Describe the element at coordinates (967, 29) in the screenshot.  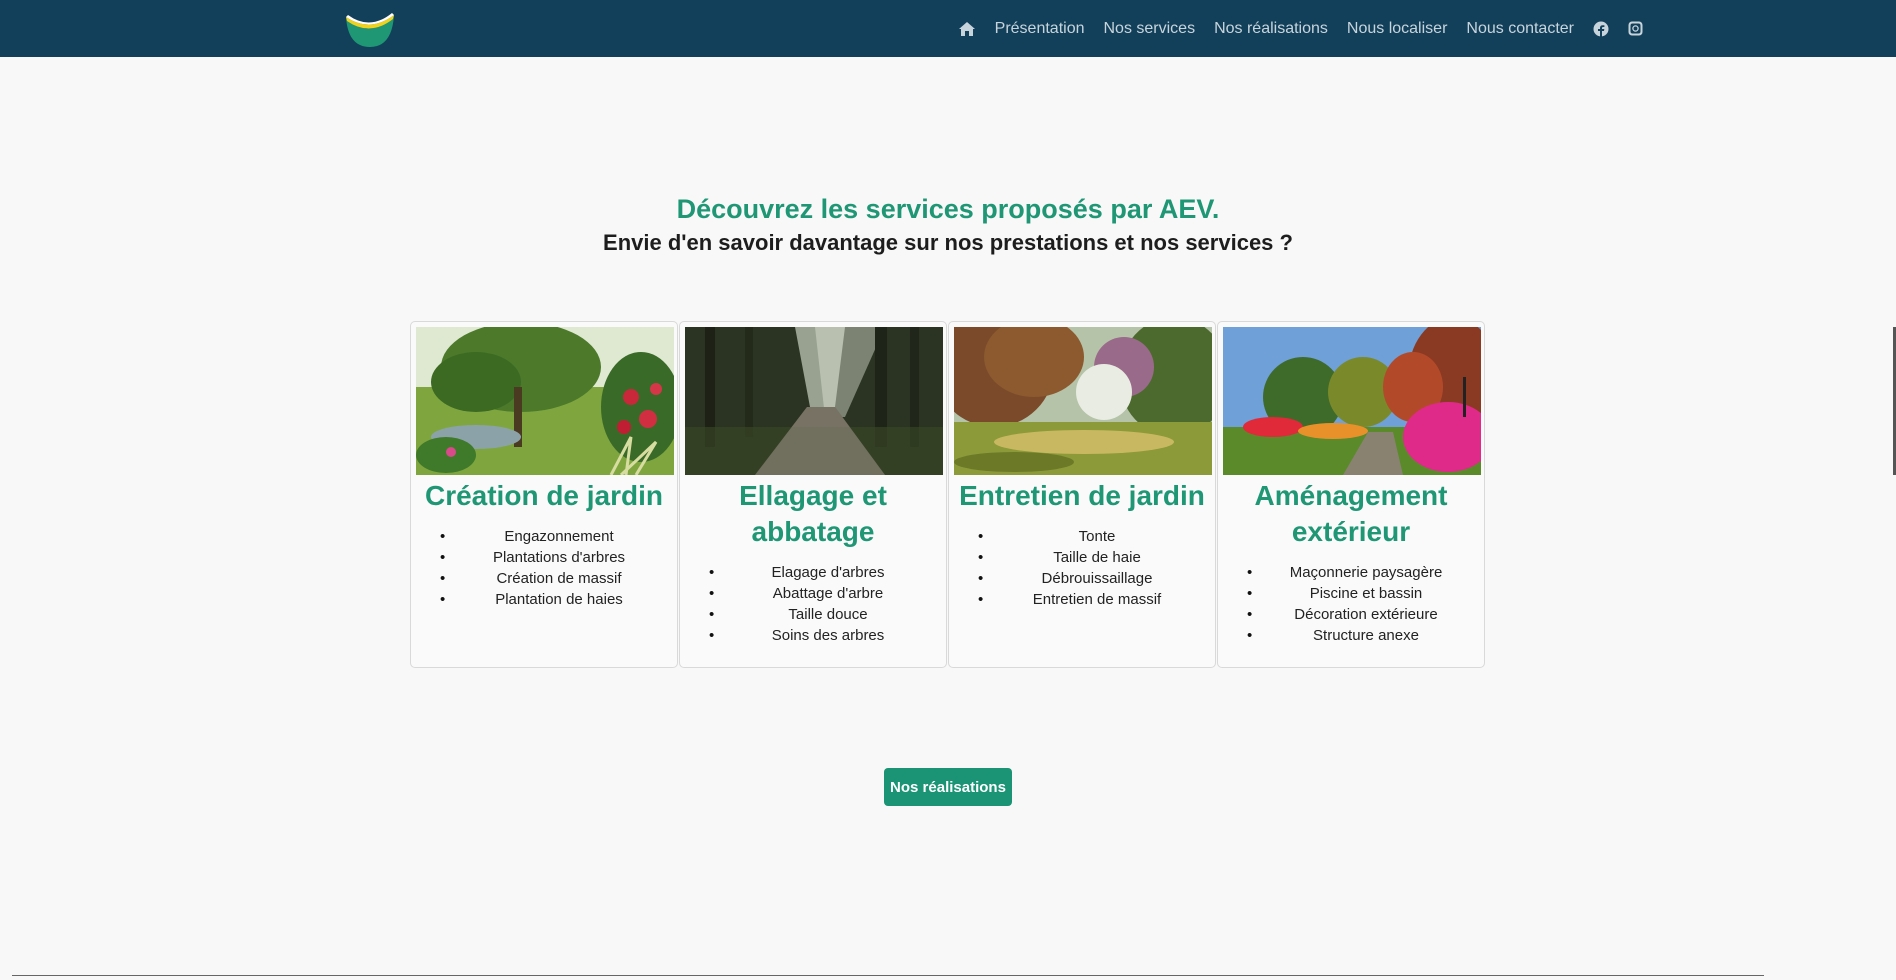
I see `home-icon` at that location.